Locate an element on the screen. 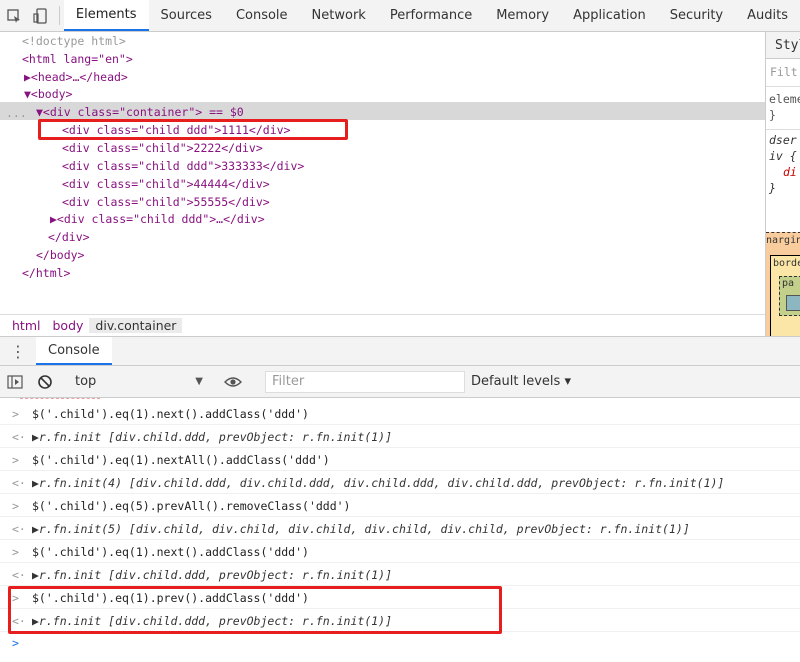 The width and height of the screenshot is (800, 662). inspect-element-icon is located at coordinates (13, 15).